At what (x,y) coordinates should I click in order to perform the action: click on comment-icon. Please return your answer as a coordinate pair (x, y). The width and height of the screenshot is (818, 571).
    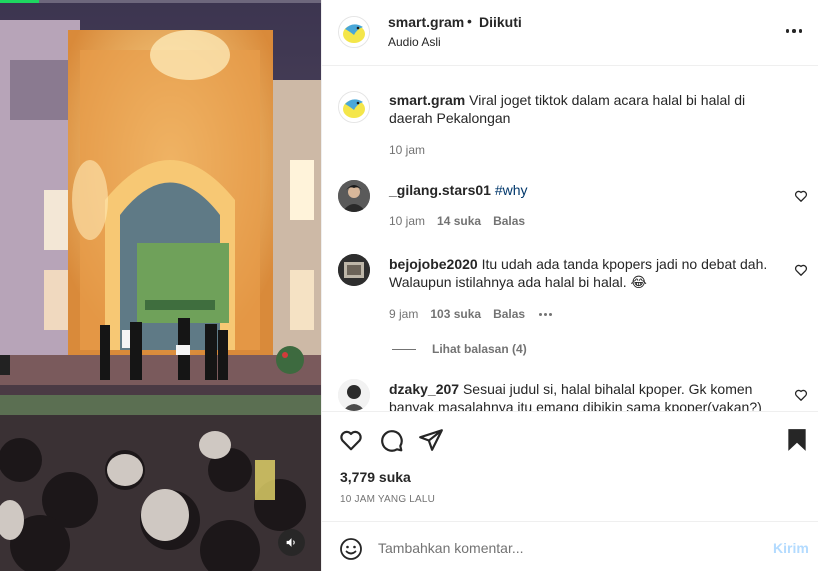
    Looking at the image, I should click on (391, 440).